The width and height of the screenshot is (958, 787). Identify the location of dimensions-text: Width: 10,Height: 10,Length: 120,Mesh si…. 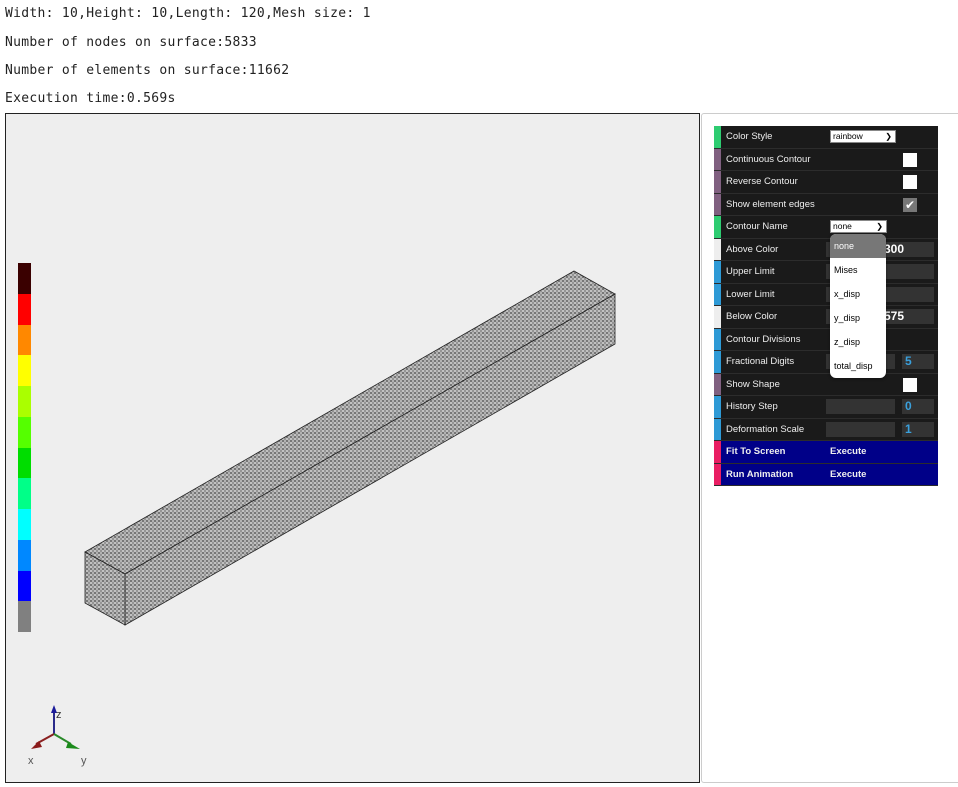
(188, 13).